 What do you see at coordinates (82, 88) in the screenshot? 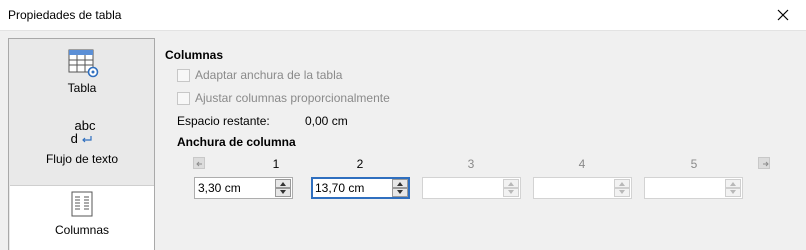
I see `sidebar-item-label: Tabla` at bounding box center [82, 88].